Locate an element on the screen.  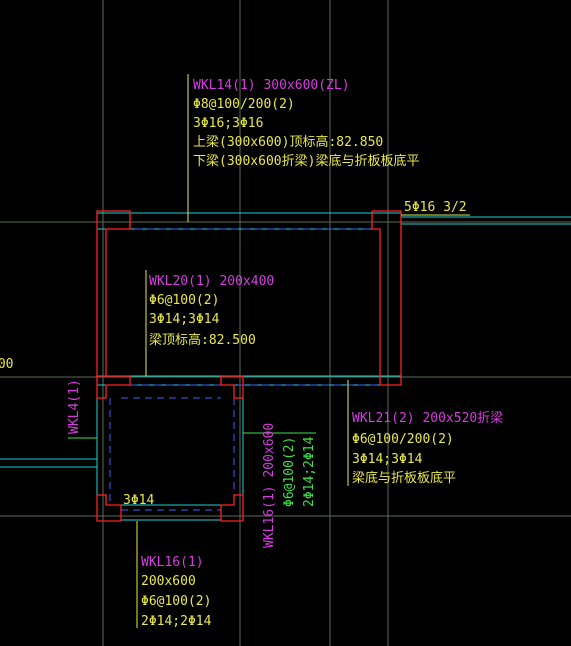
wkl14-longitudinal: 3Φ16;3Φ16 is located at coordinates (228, 123).